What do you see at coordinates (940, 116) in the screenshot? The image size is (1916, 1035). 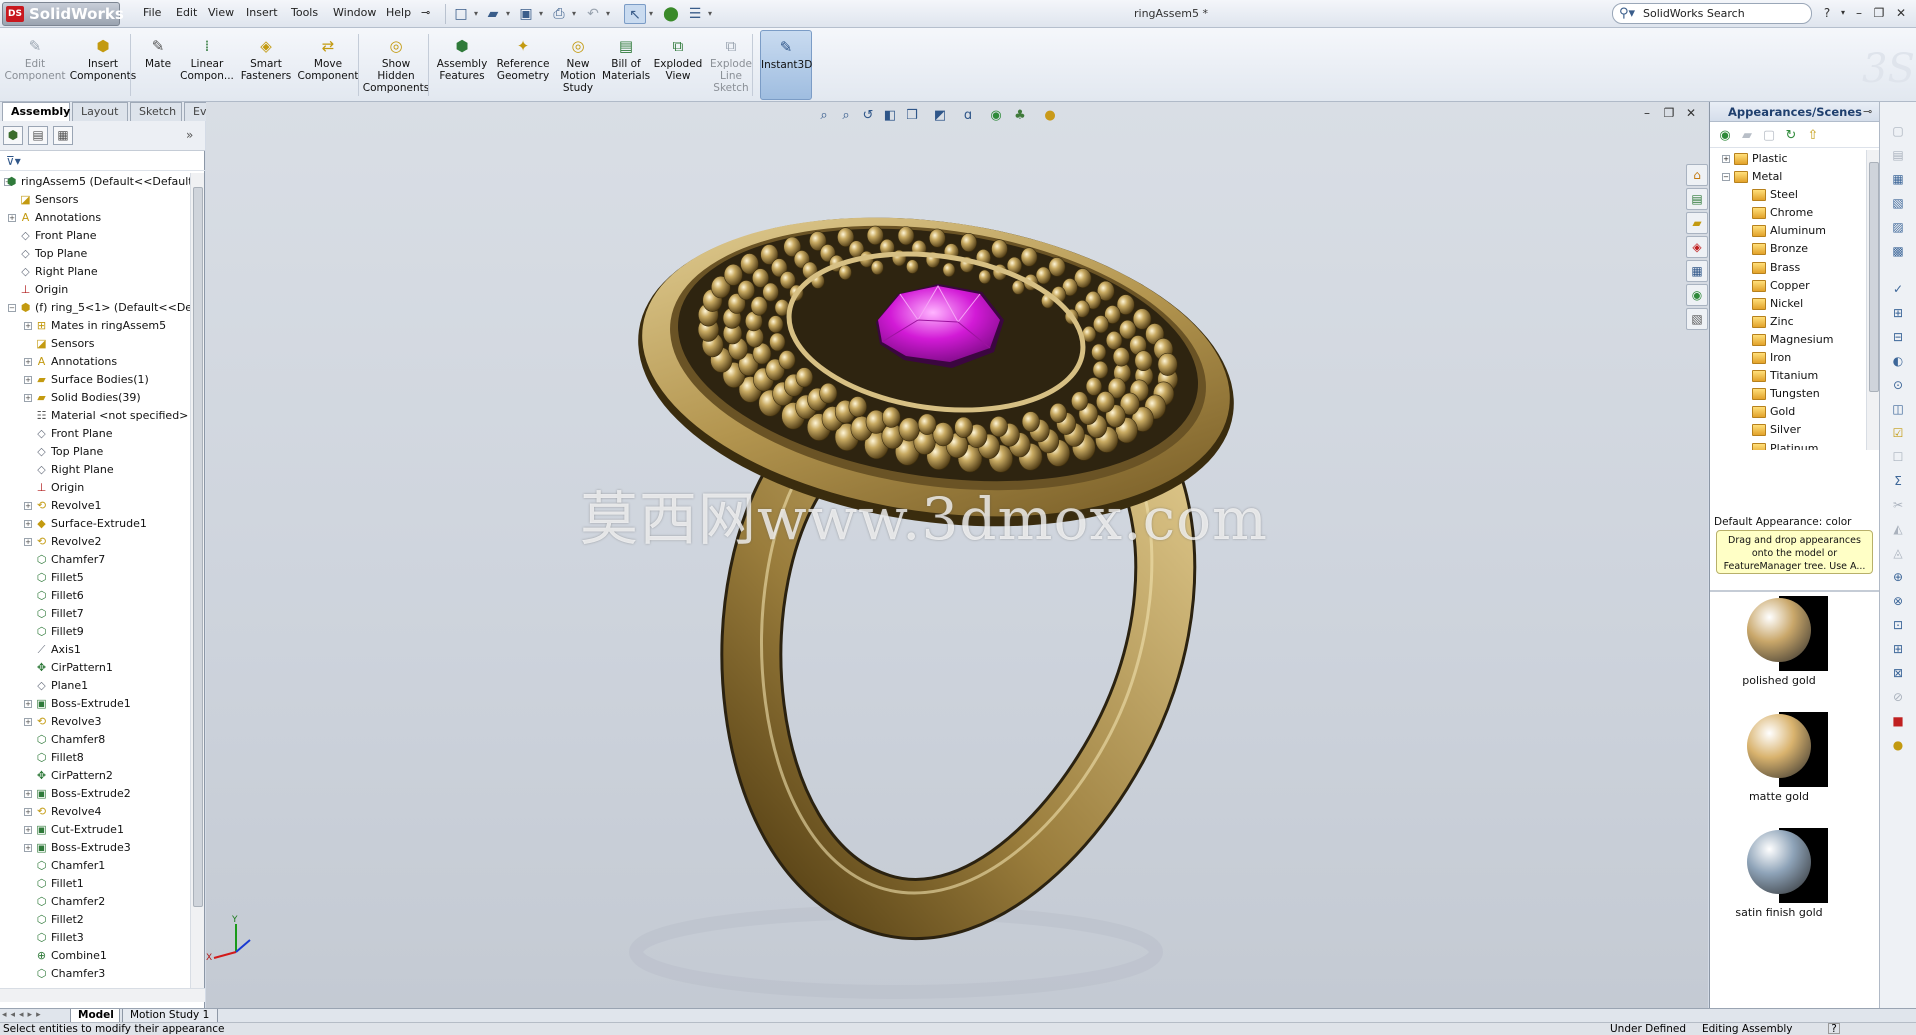 I see `display-style-icon: ◩` at bounding box center [940, 116].